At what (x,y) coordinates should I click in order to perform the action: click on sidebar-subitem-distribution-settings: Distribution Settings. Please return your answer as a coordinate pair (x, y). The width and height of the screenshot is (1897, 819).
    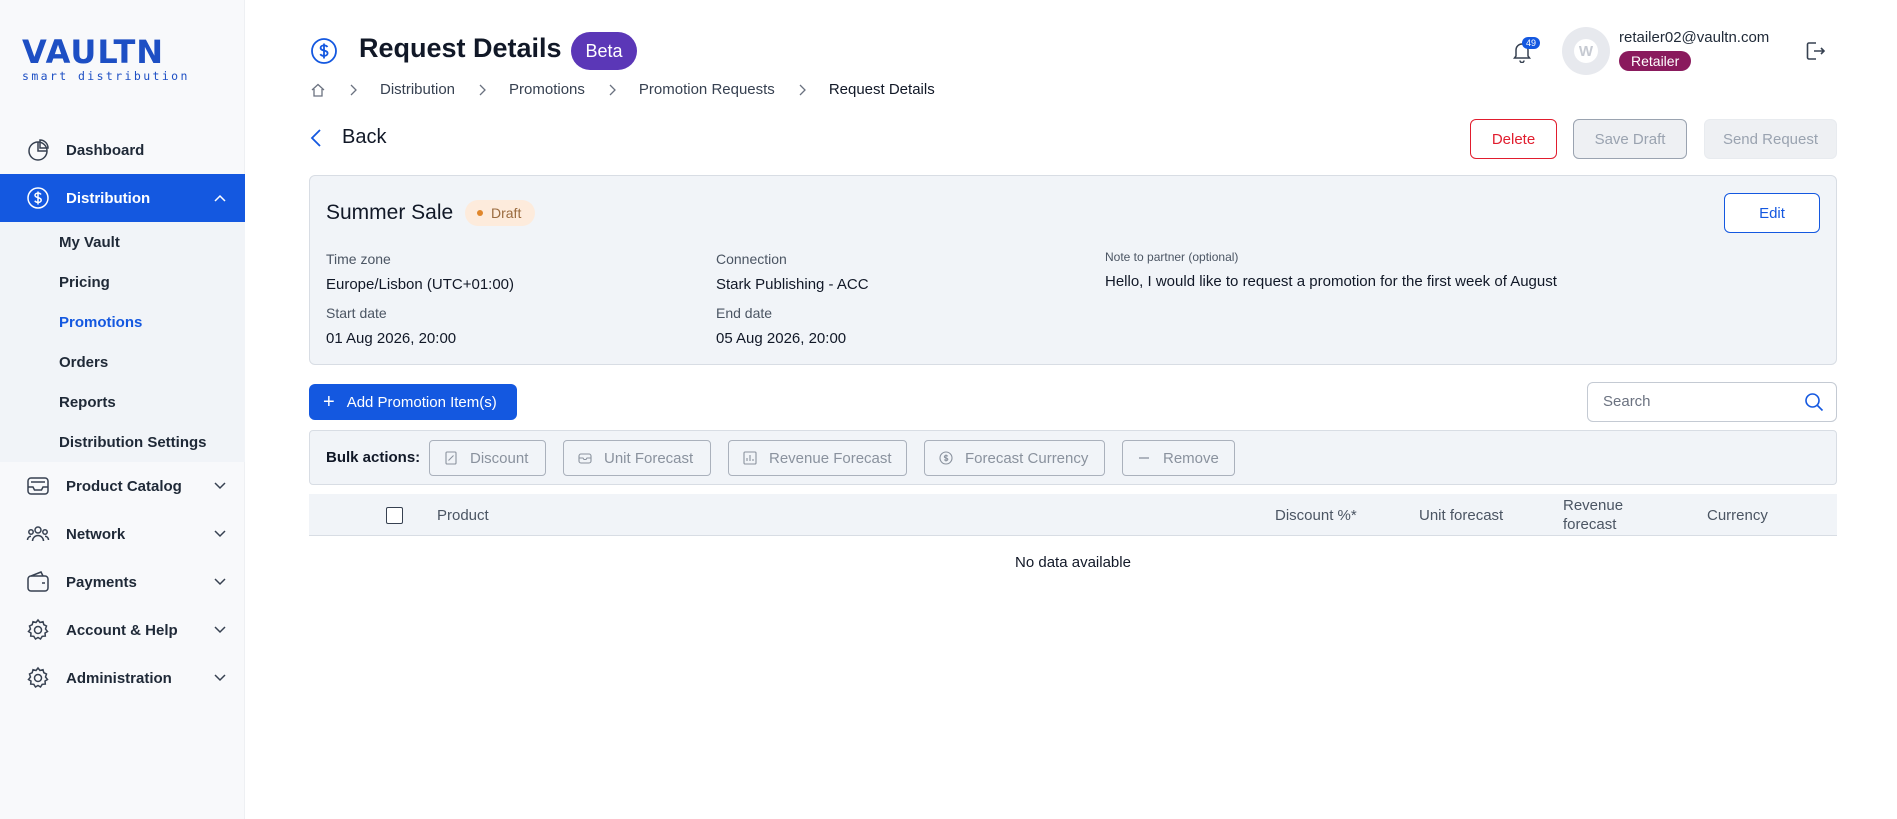
    Looking at the image, I should click on (122, 442).